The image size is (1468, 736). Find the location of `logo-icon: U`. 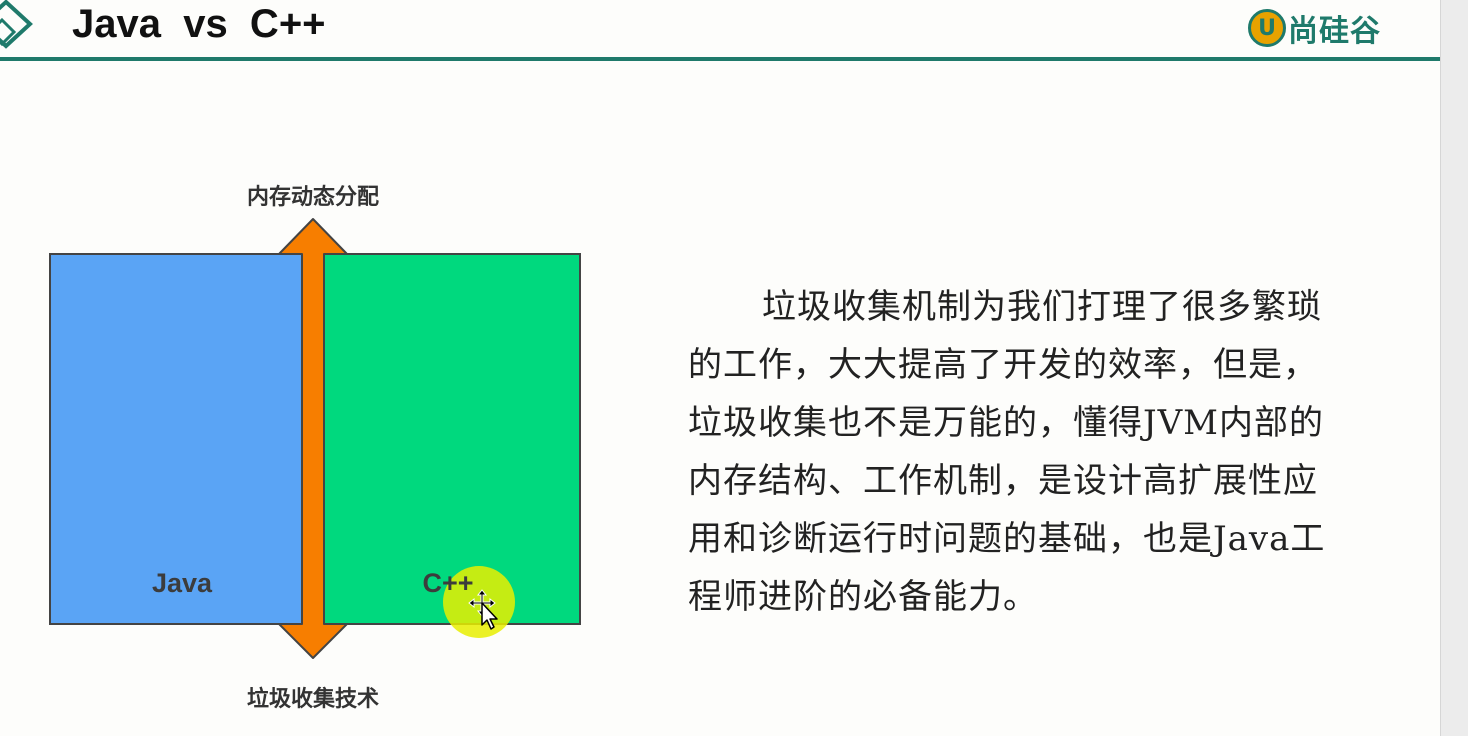

logo-icon: U is located at coordinates (1267, 28).